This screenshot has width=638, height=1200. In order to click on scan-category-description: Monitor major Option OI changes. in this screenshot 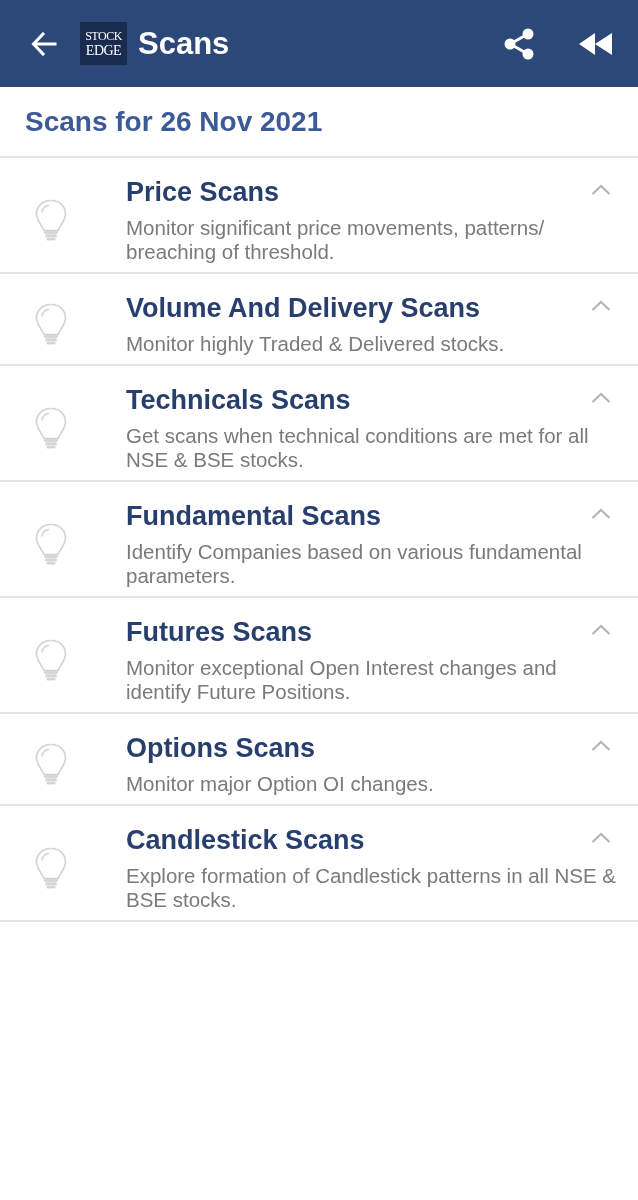, I will do `click(280, 784)`.